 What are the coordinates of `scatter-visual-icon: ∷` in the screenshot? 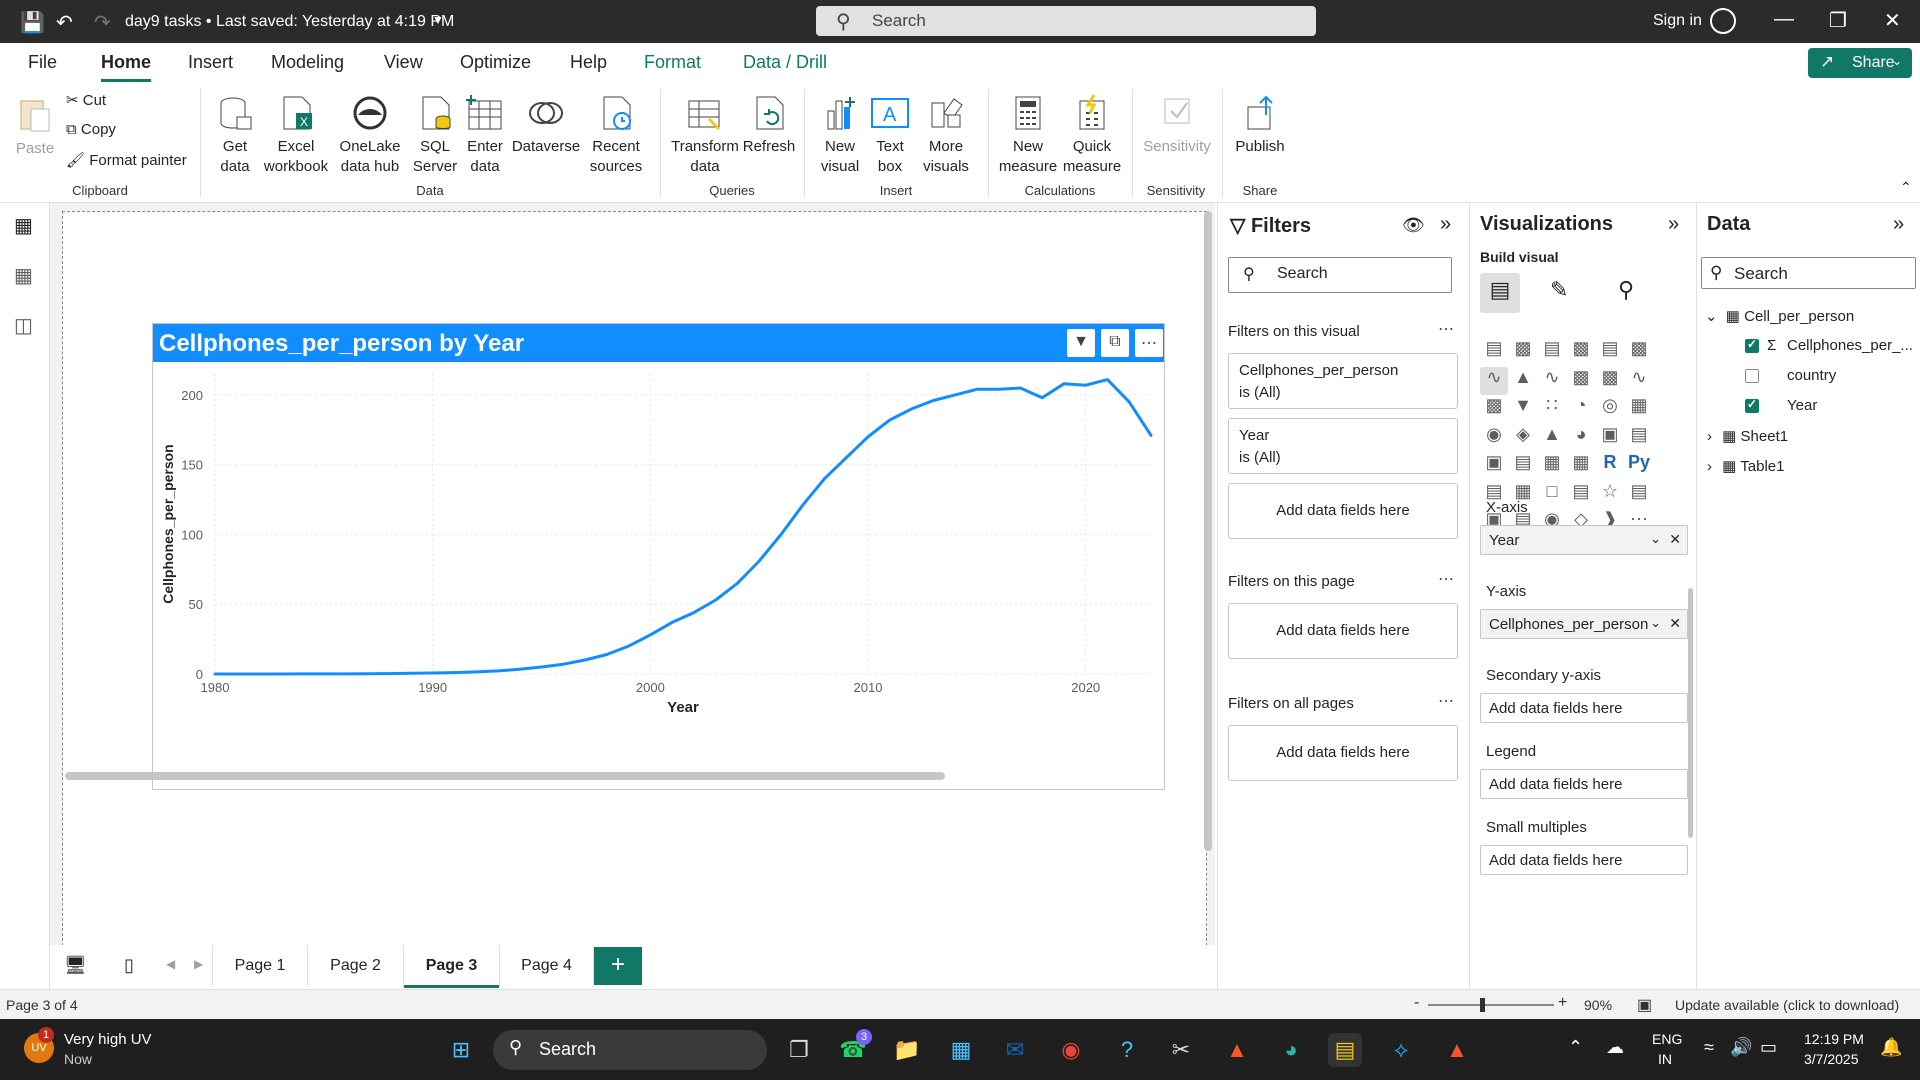 It's located at (1552, 409).